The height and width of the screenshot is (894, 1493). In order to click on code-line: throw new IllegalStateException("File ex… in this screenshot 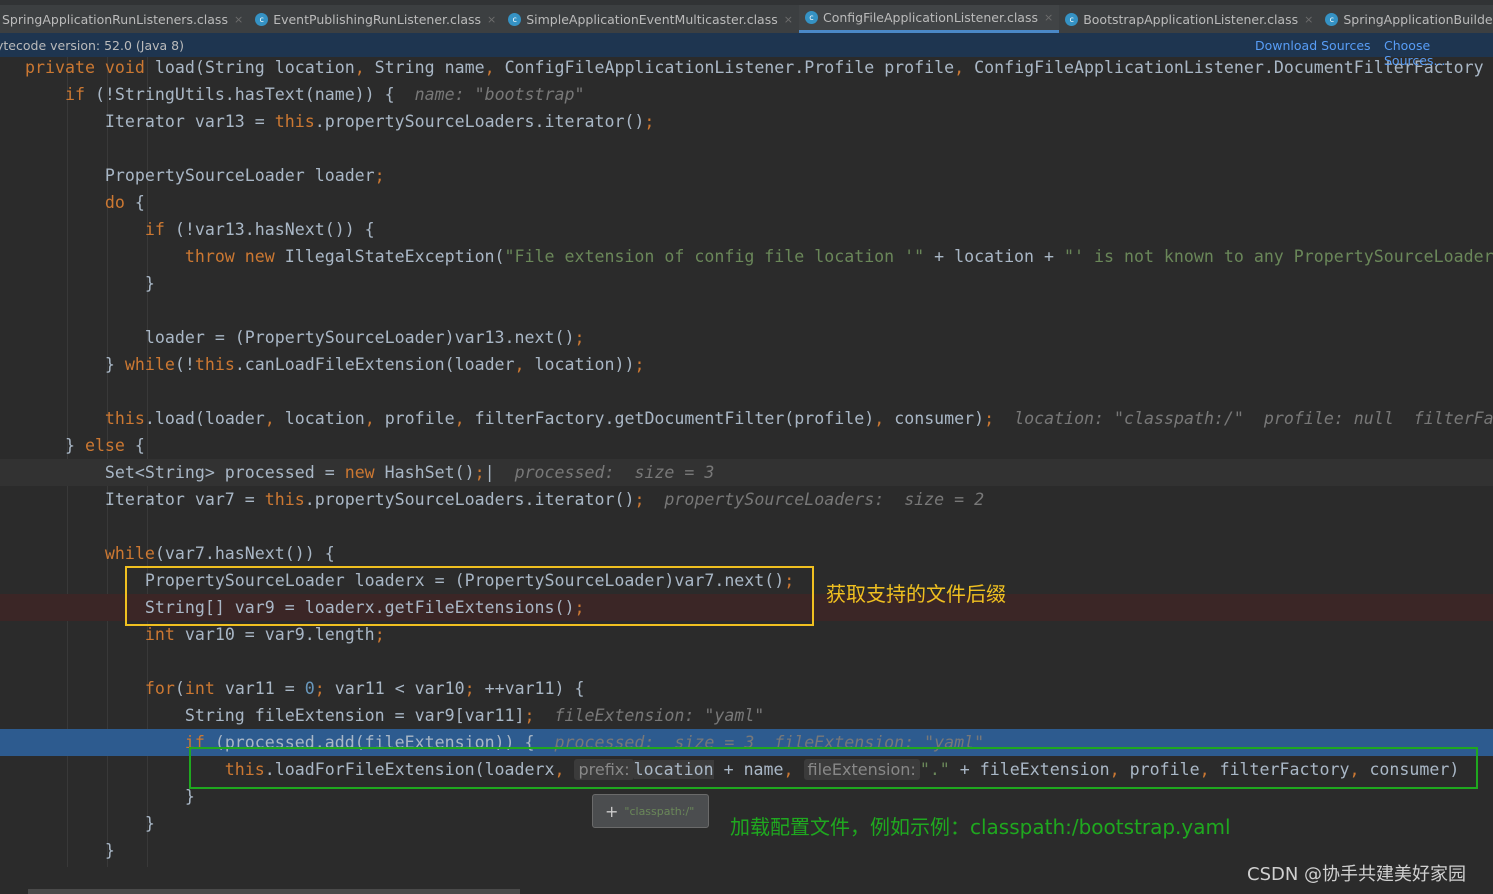, I will do `click(746, 256)`.